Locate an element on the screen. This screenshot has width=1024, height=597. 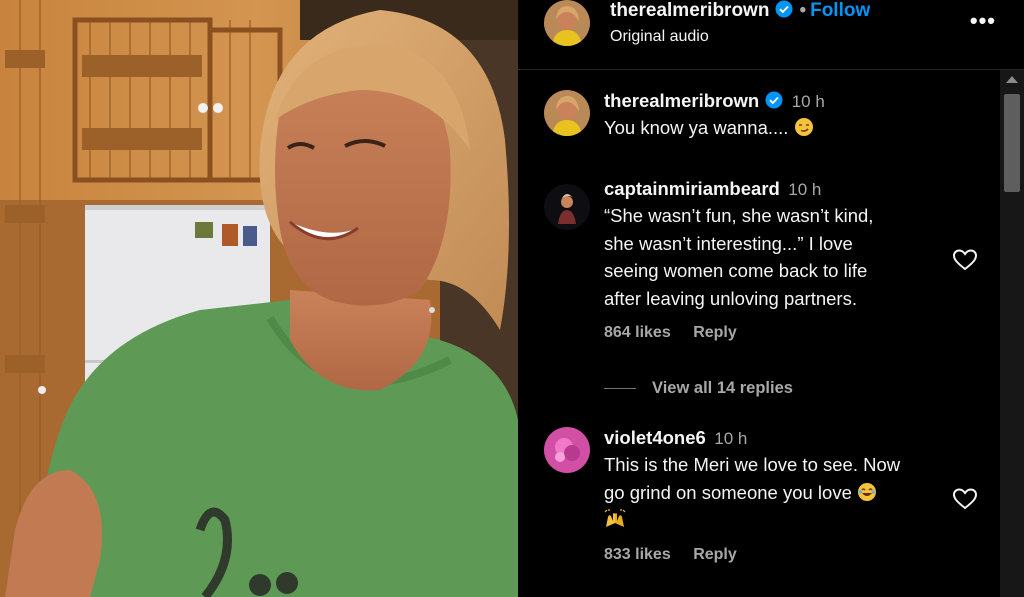
comment-username: captainmiriambeard is located at coordinates (692, 188).